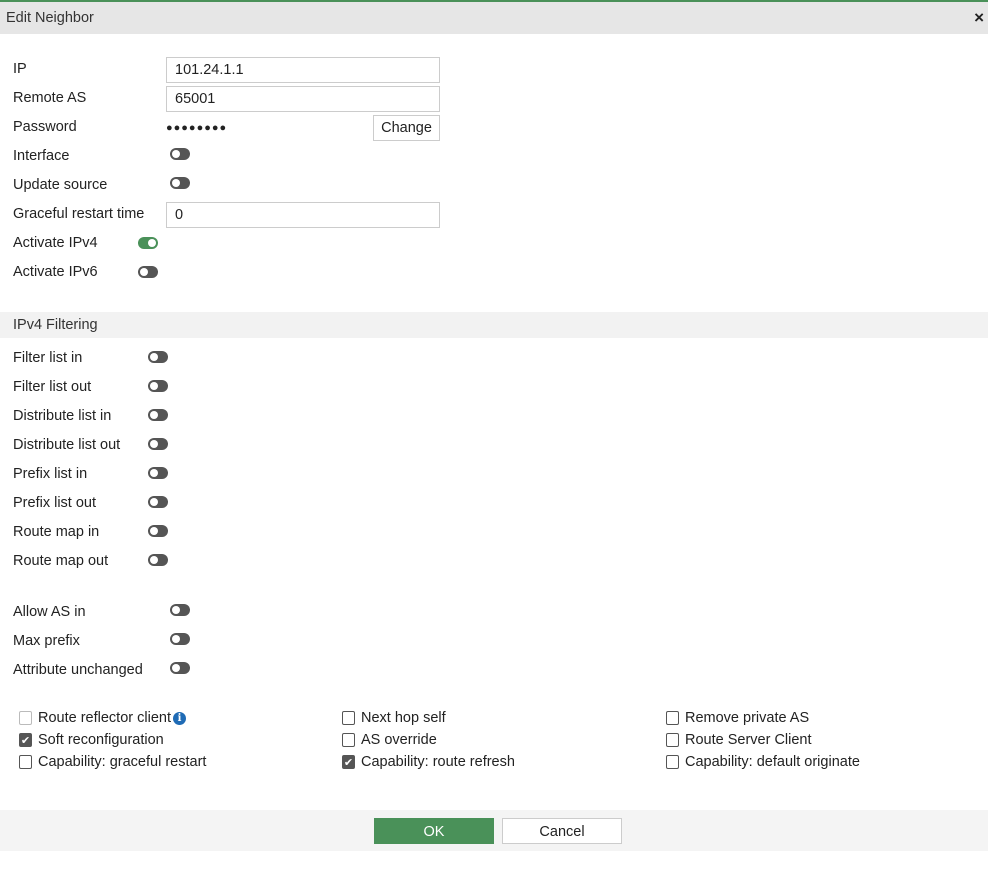  What do you see at coordinates (55, 272) in the screenshot?
I see `activate-ipv6-label: Activate IPv6` at bounding box center [55, 272].